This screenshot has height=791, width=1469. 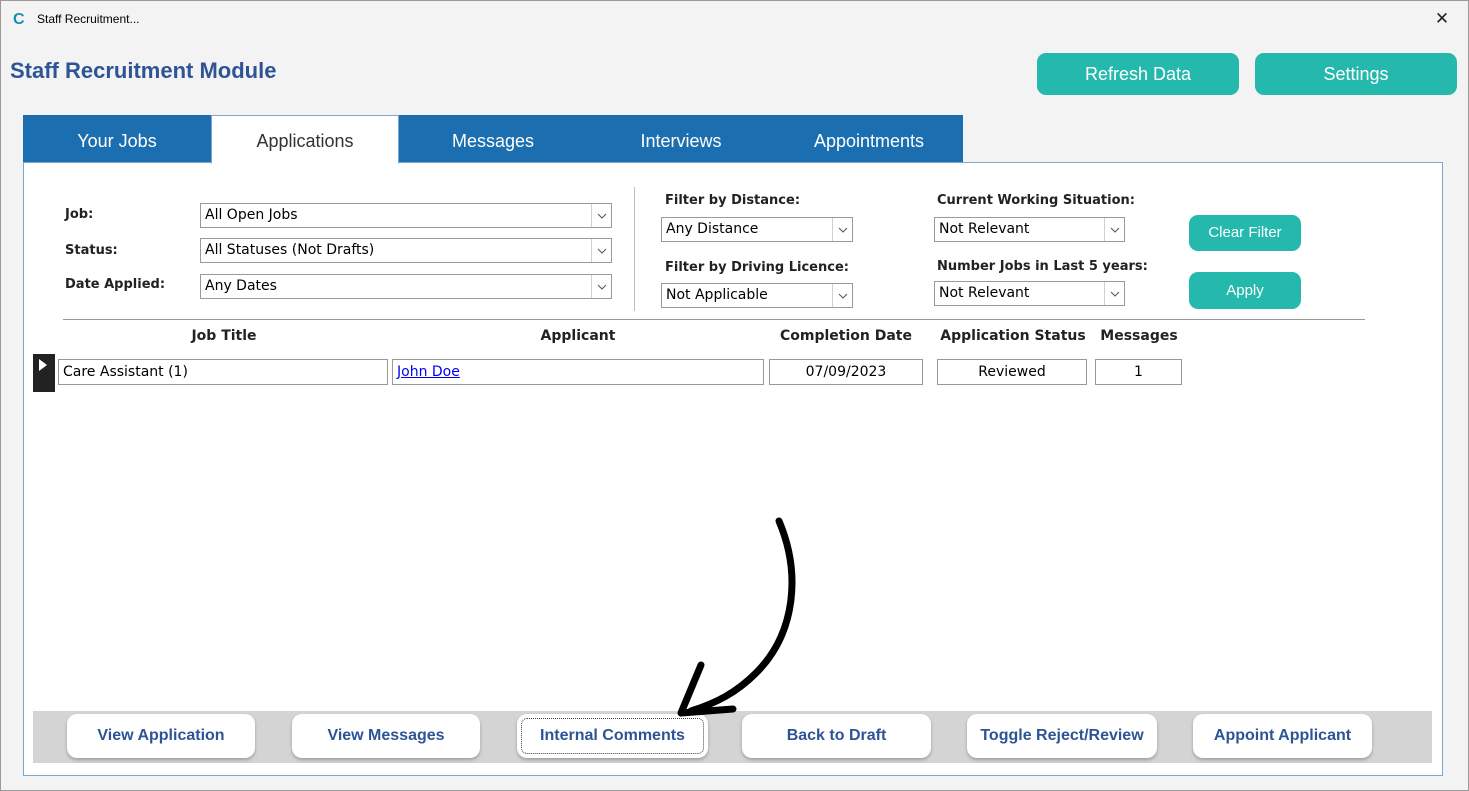 I want to click on page-title: Staff Recruitment Module, so click(x=143, y=70).